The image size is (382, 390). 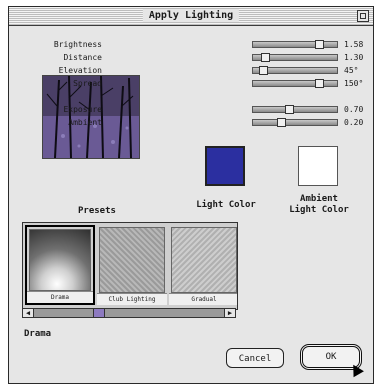 What do you see at coordinates (82, 57) in the screenshot?
I see `slider-label: Distance` at bounding box center [82, 57].